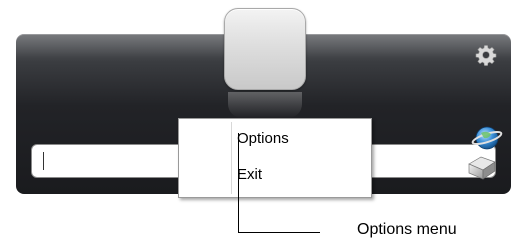 This screenshot has height=245, width=511. What do you see at coordinates (263, 139) in the screenshot?
I see `menu-item-options: Options` at bounding box center [263, 139].